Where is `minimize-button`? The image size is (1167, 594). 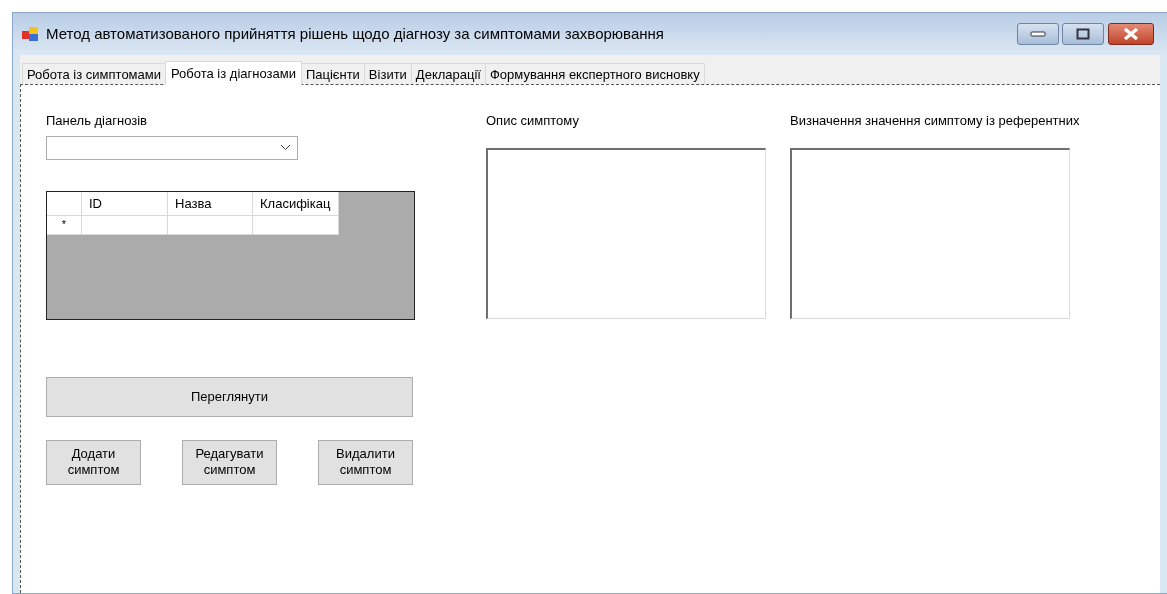
minimize-button is located at coordinates (1038, 34).